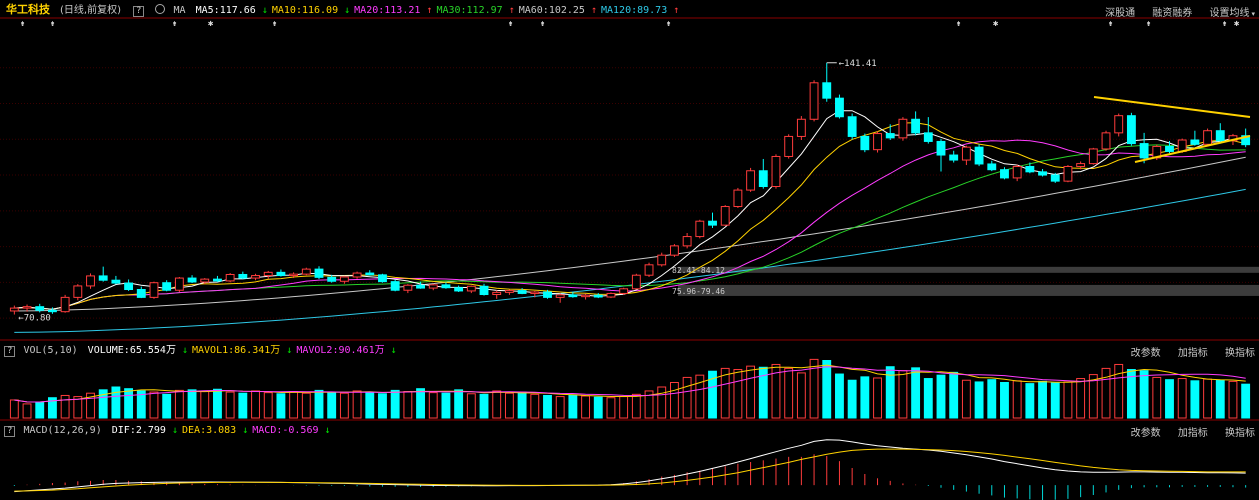 The width and height of the screenshot is (1259, 500). I want to click on macd-switch-indicator: 换指标, so click(1240, 433).